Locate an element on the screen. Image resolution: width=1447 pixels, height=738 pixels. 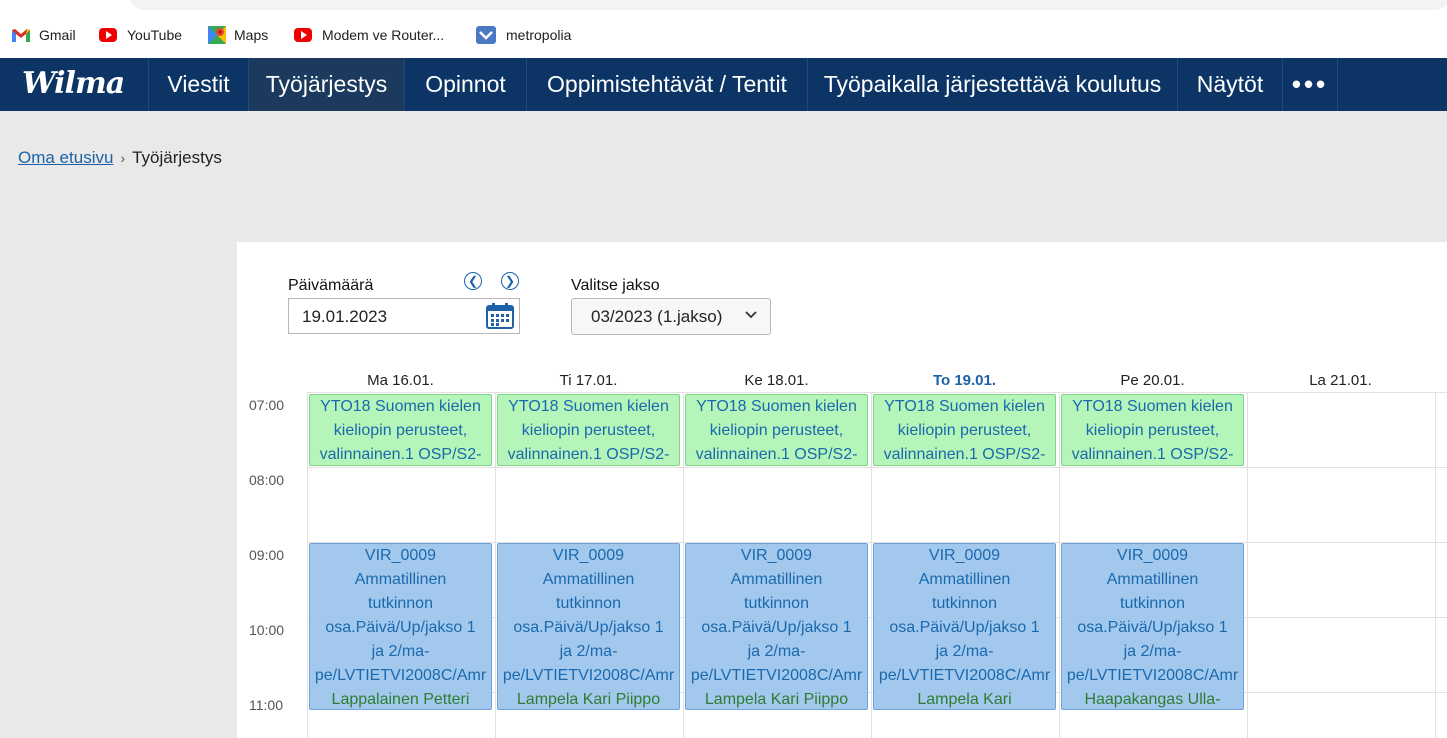
bookmark-label: Gmail is located at coordinates (57, 35).